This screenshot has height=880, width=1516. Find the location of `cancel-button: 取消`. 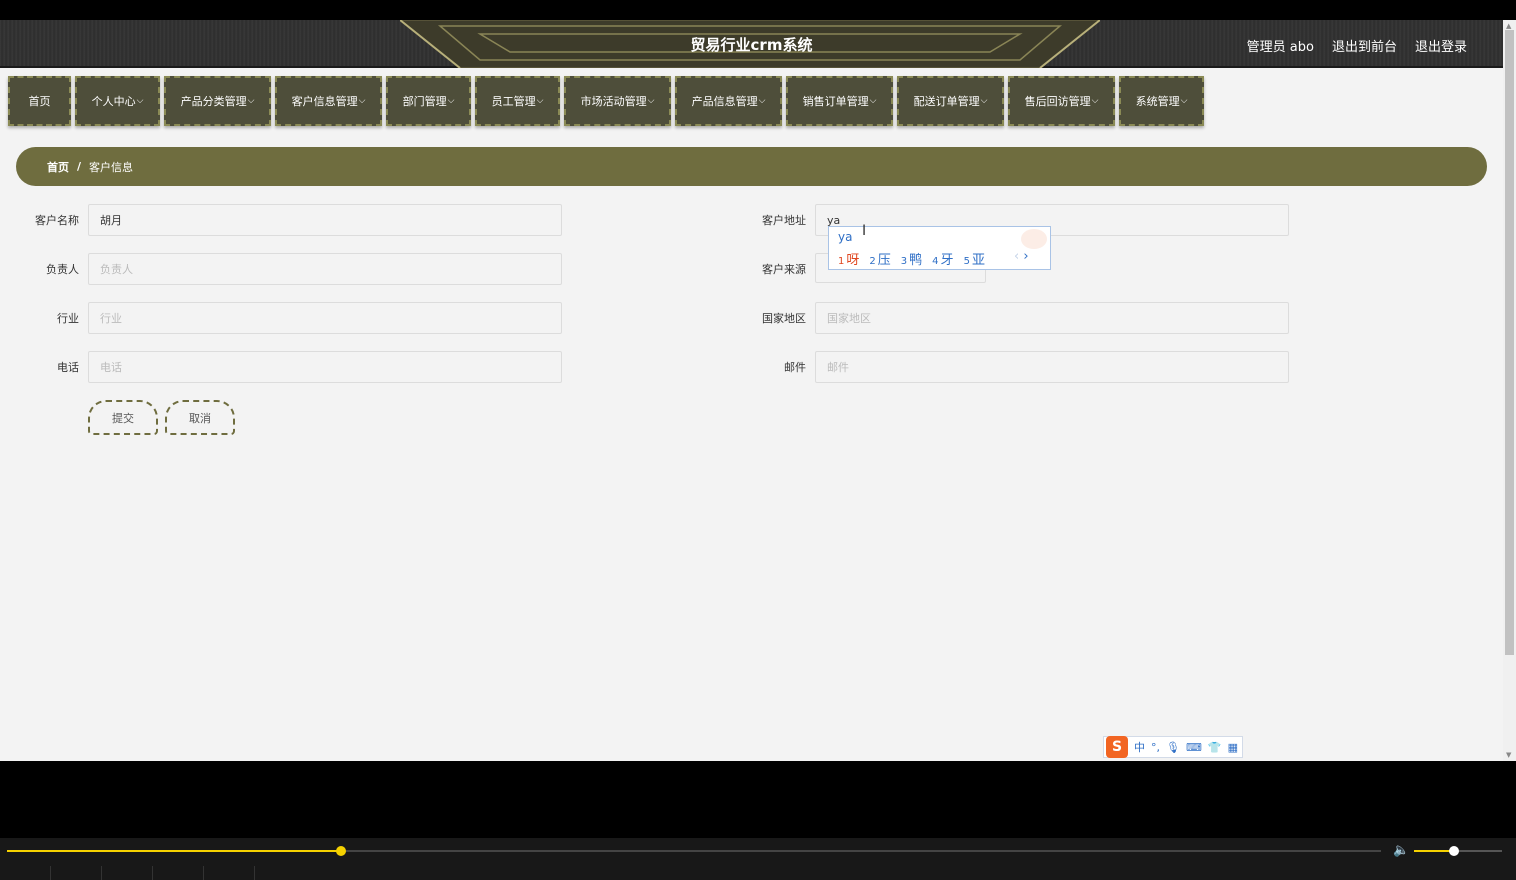

cancel-button: 取消 is located at coordinates (200, 417).